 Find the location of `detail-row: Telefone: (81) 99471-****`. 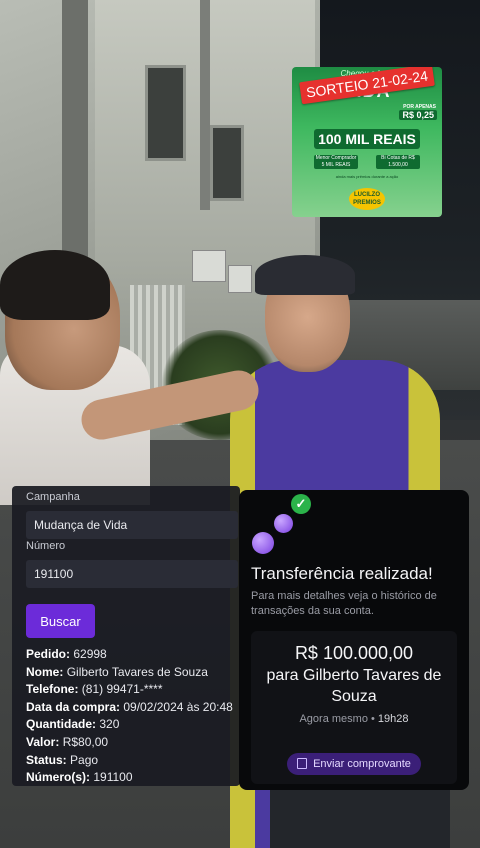

detail-row: Telefone: (81) 99471-**** is located at coordinates (133, 690).